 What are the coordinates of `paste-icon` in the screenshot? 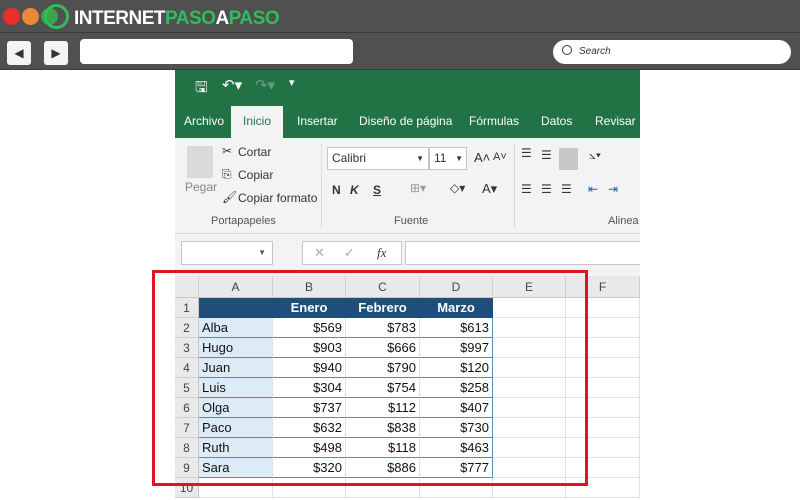 It's located at (200, 162).